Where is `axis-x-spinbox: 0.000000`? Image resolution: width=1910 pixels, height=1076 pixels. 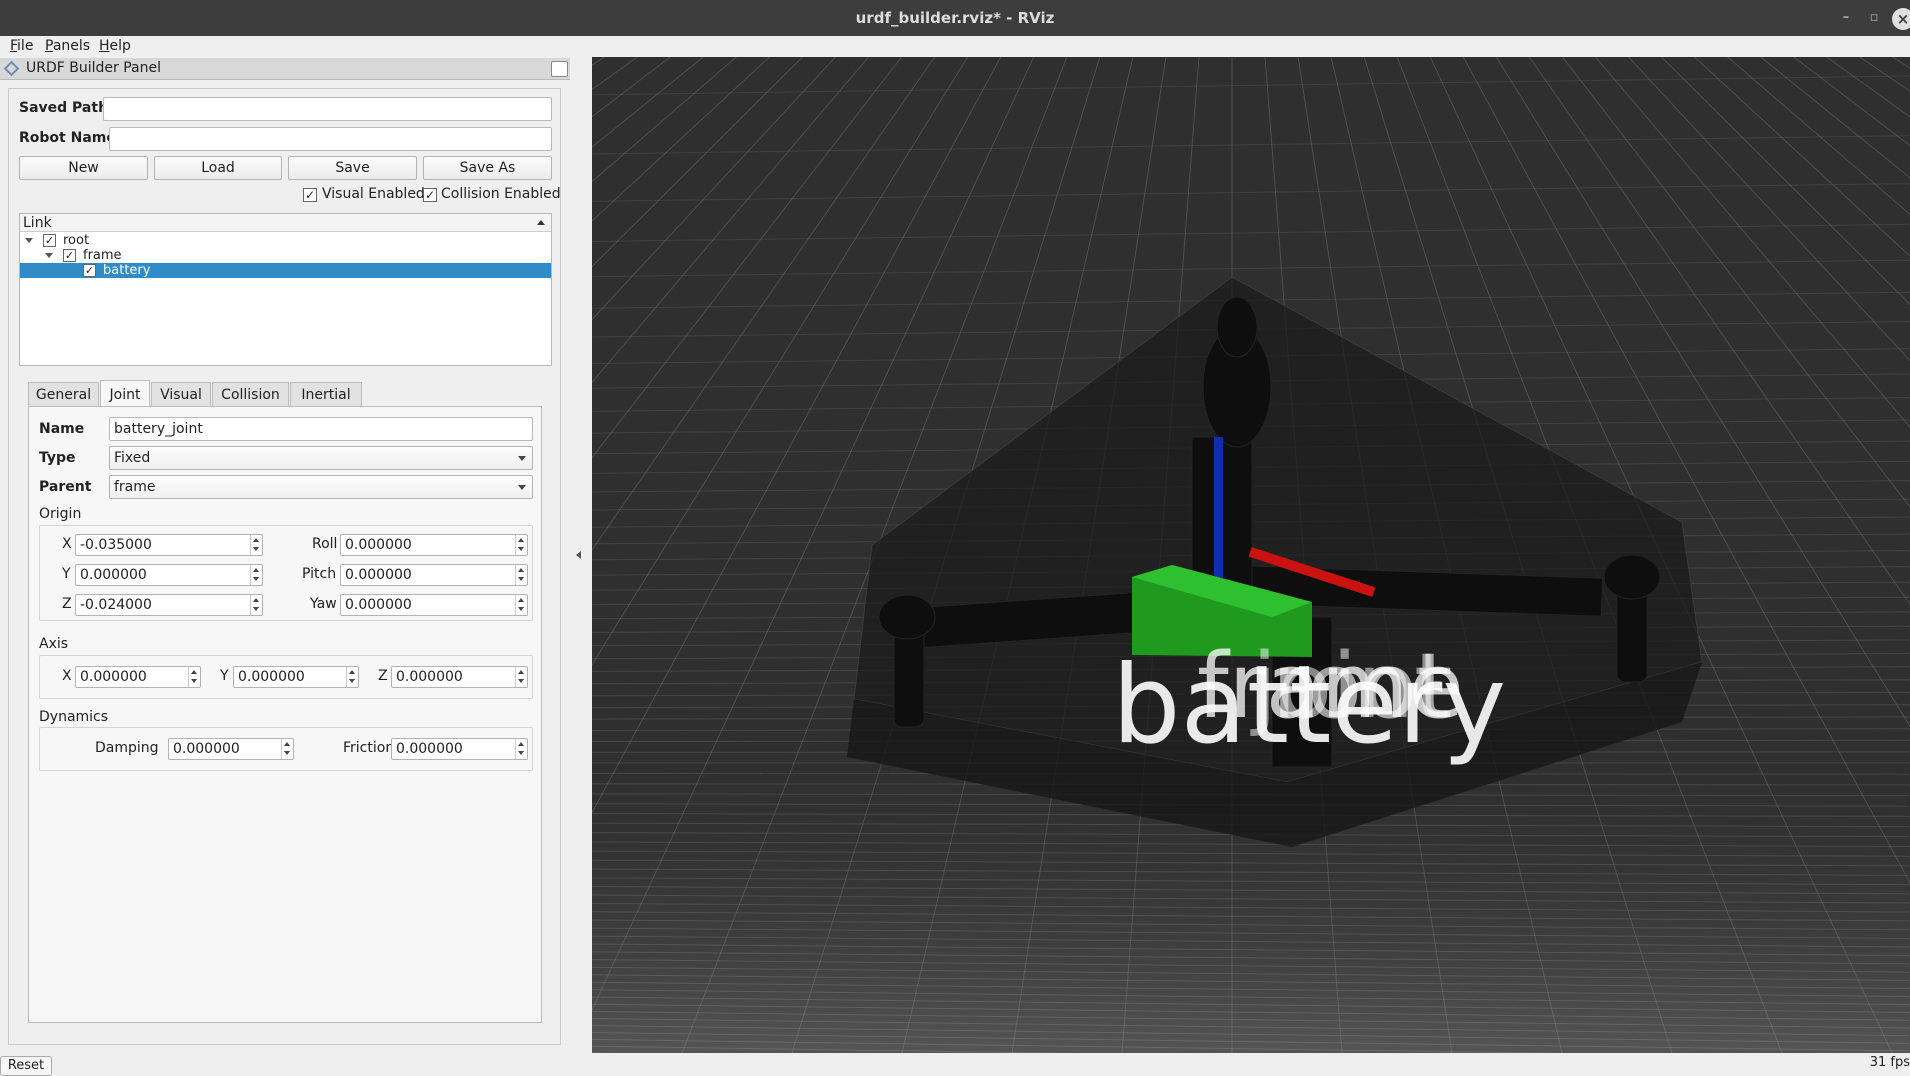 axis-x-spinbox: 0.000000 is located at coordinates (138, 677).